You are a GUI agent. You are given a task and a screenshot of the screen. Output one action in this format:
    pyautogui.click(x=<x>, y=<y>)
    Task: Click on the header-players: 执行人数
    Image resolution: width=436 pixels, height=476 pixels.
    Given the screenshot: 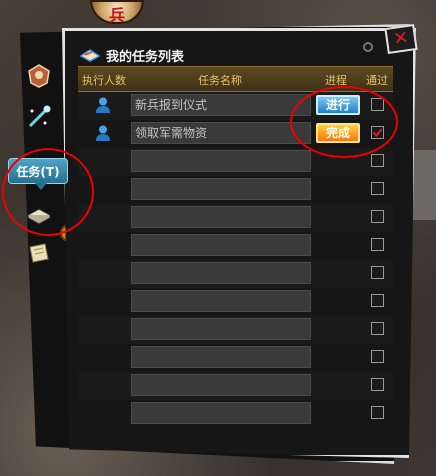 What is the action you would take?
    pyautogui.click(x=104, y=80)
    